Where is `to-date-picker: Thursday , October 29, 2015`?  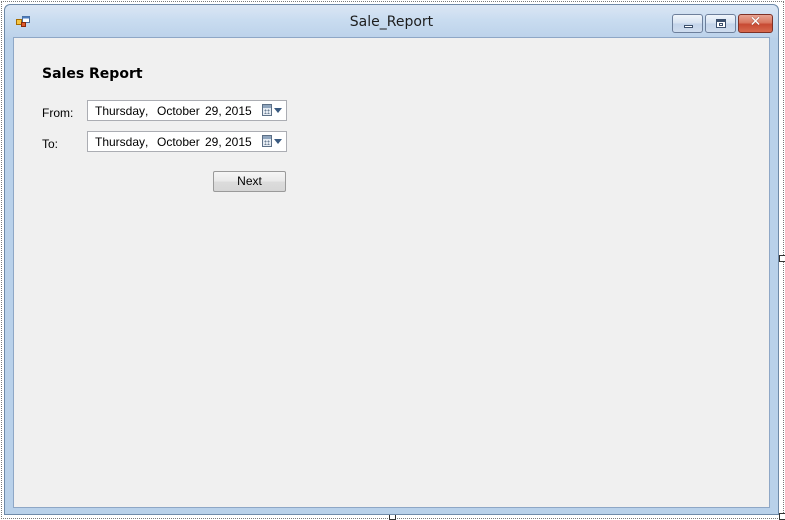 to-date-picker: Thursday , October 29, 2015 is located at coordinates (187, 141).